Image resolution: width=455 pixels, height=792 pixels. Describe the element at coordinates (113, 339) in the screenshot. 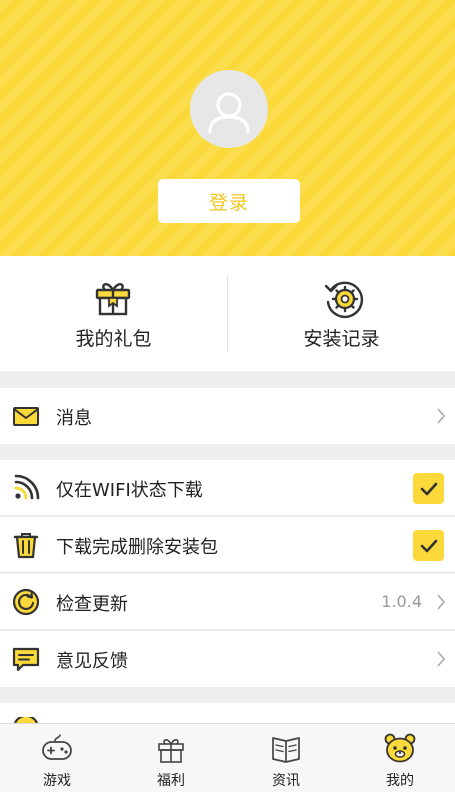

I see `my-gifts-label: 我的礼包` at that location.